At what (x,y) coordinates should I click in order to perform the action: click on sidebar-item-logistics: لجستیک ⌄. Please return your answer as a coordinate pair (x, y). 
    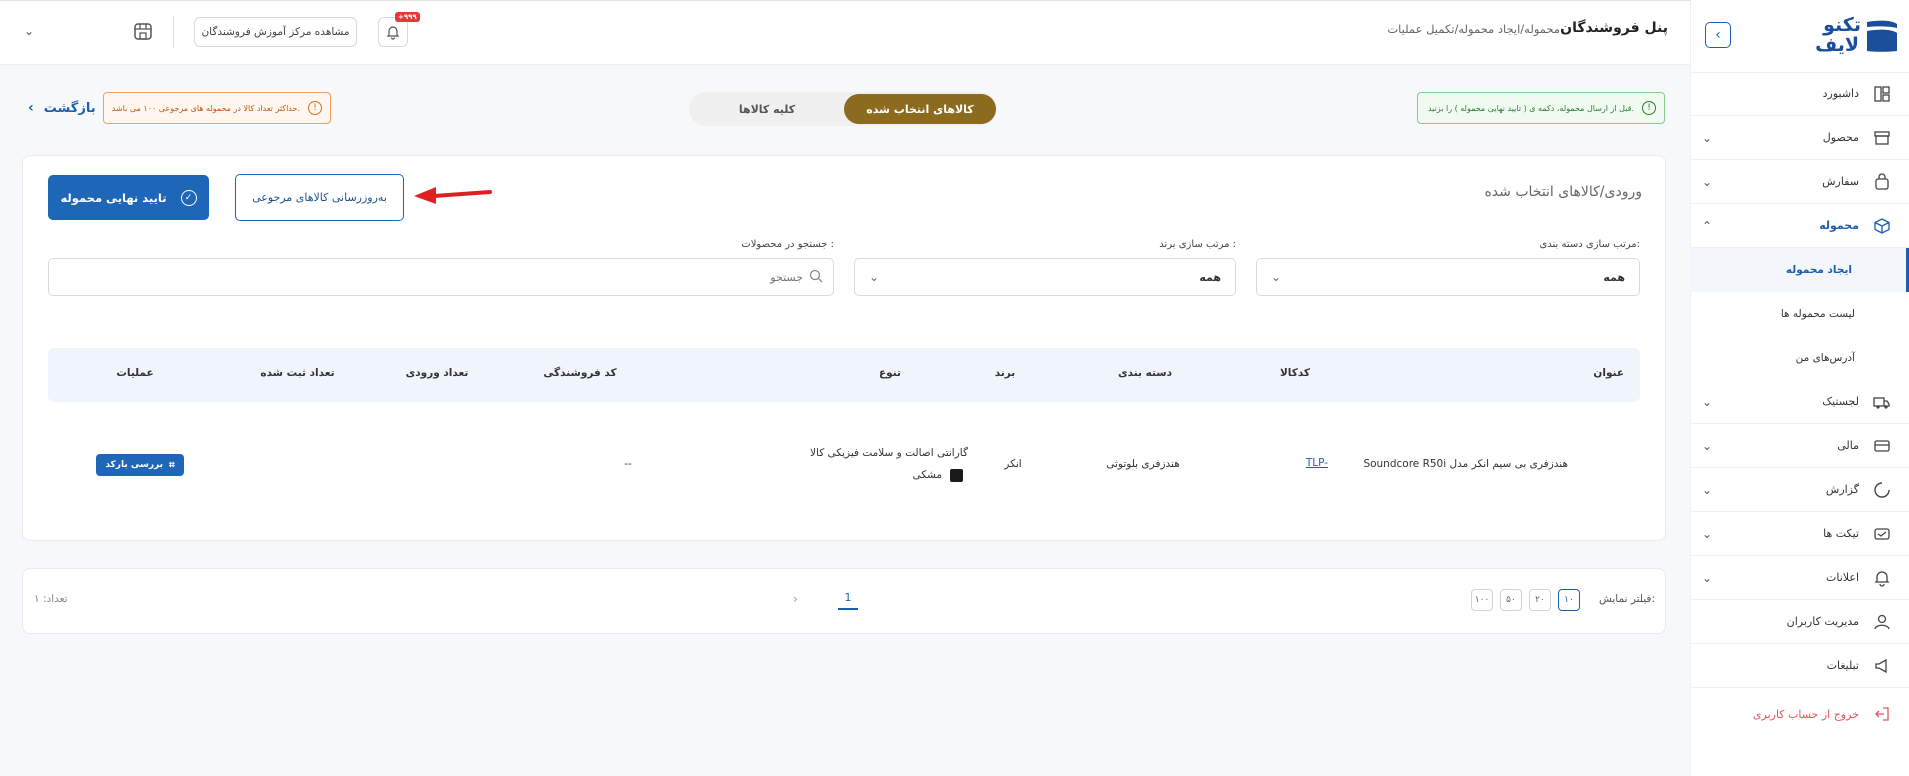
    Looking at the image, I should click on (1799, 402).